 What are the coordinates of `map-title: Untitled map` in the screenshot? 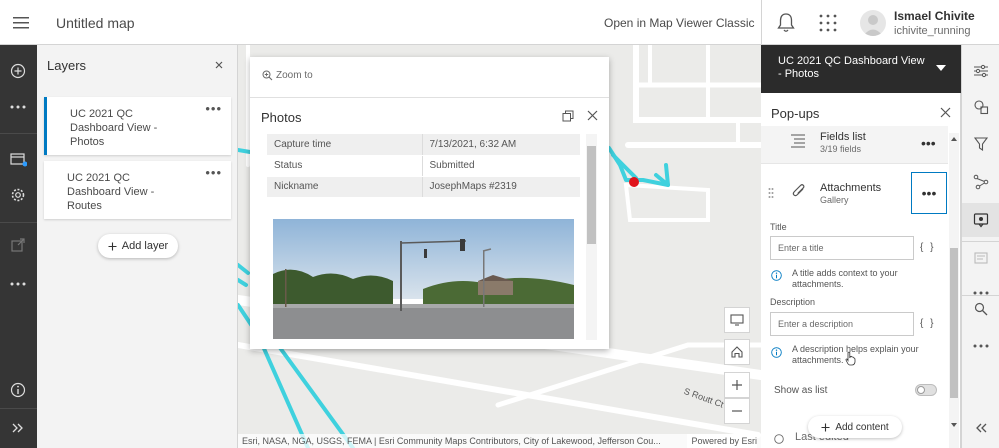 It's located at (95, 23).